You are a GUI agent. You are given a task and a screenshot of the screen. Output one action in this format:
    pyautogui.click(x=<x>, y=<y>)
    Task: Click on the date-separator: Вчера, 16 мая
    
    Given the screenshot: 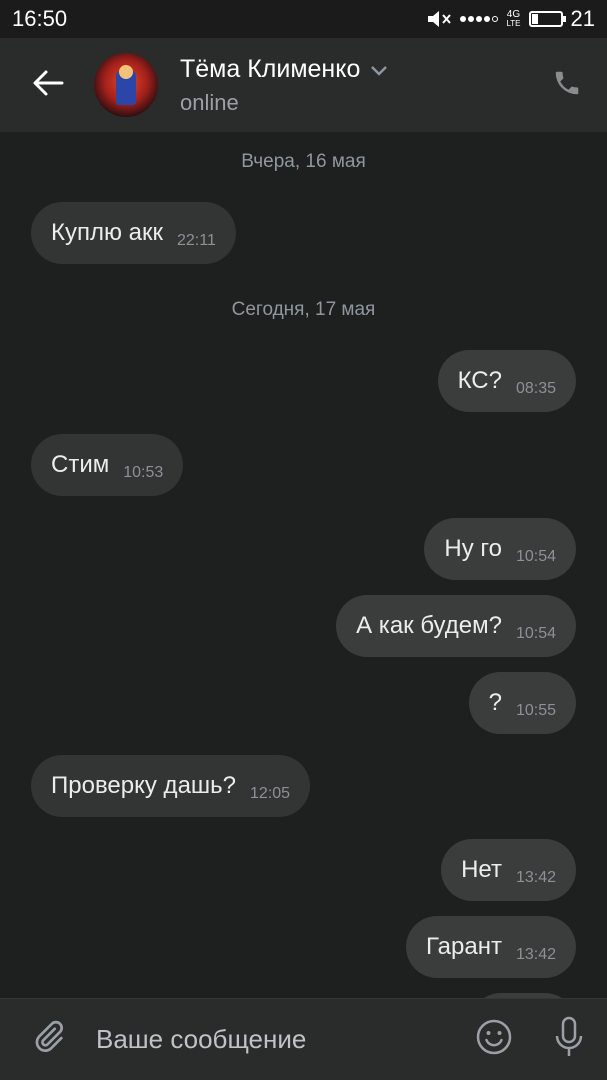 What is the action you would take?
    pyautogui.click(x=303, y=161)
    